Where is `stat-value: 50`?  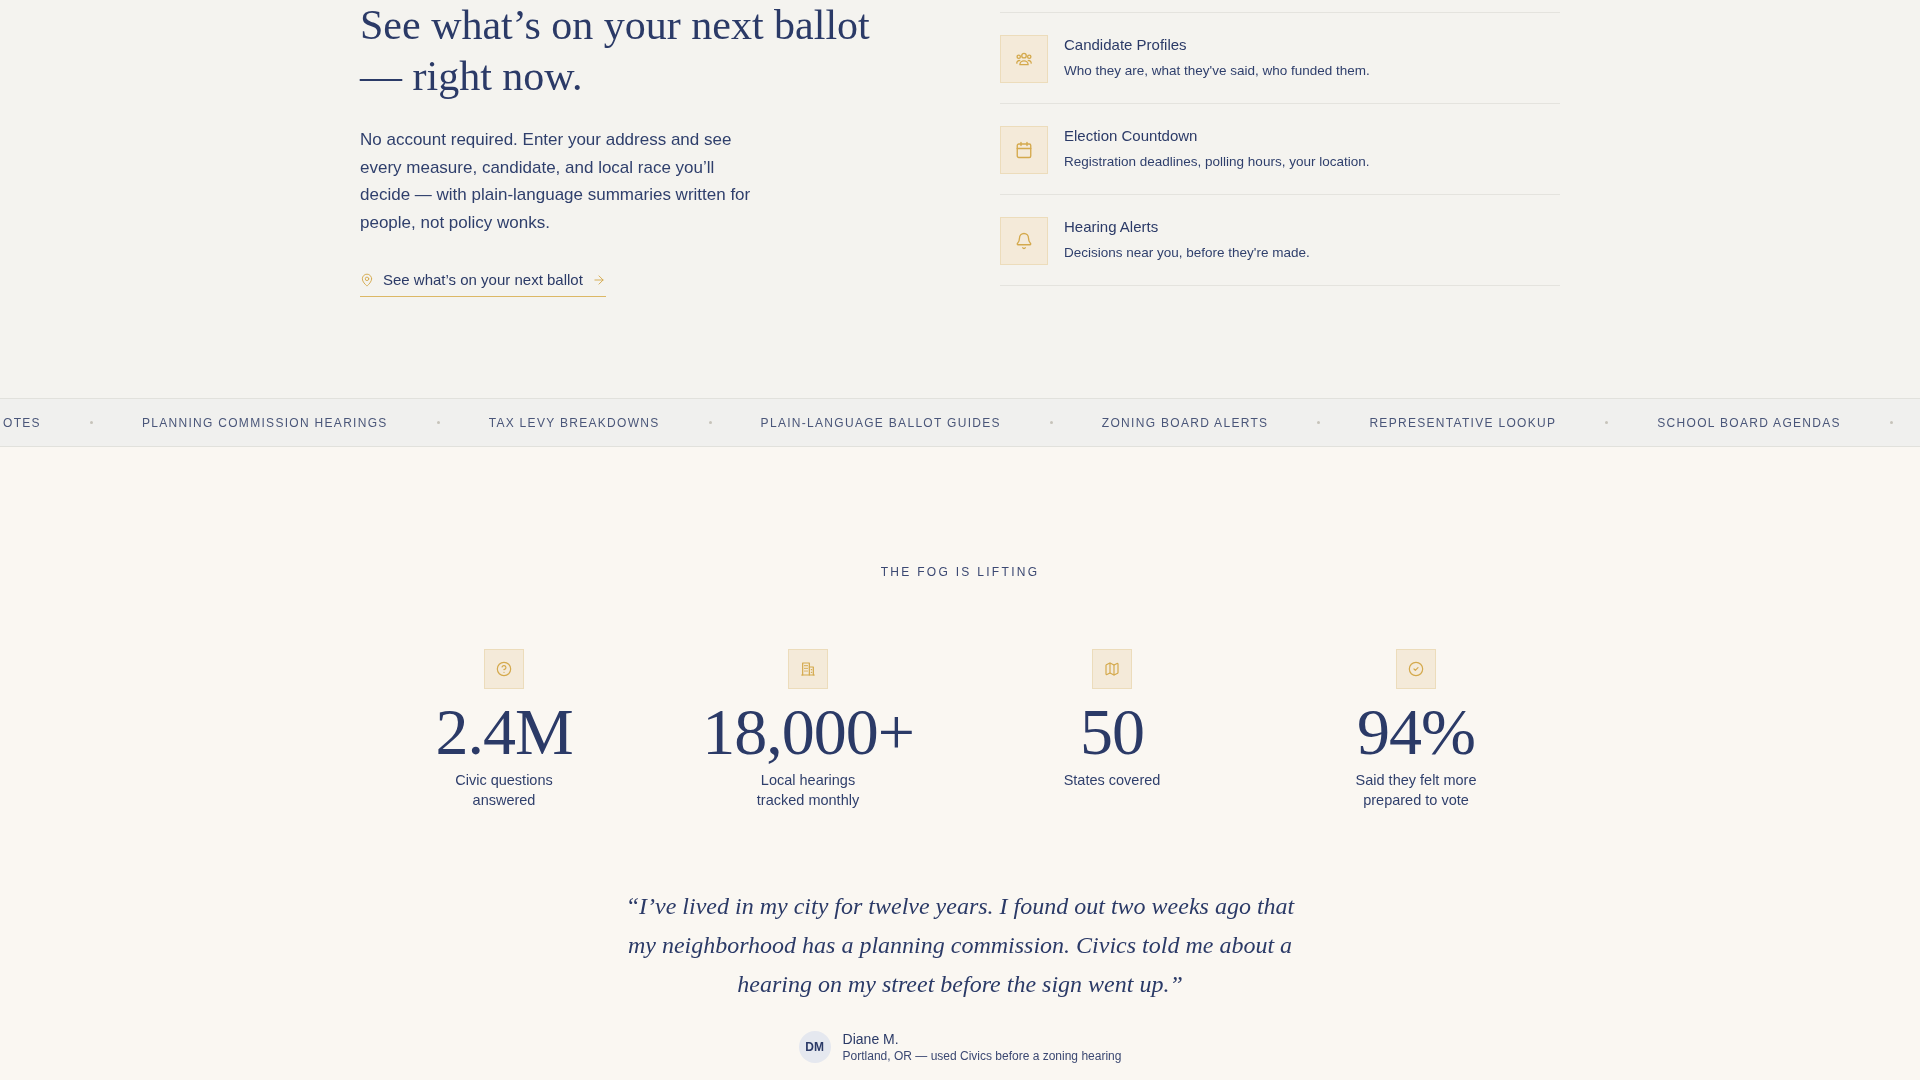
stat-value: 50 is located at coordinates (1112, 732).